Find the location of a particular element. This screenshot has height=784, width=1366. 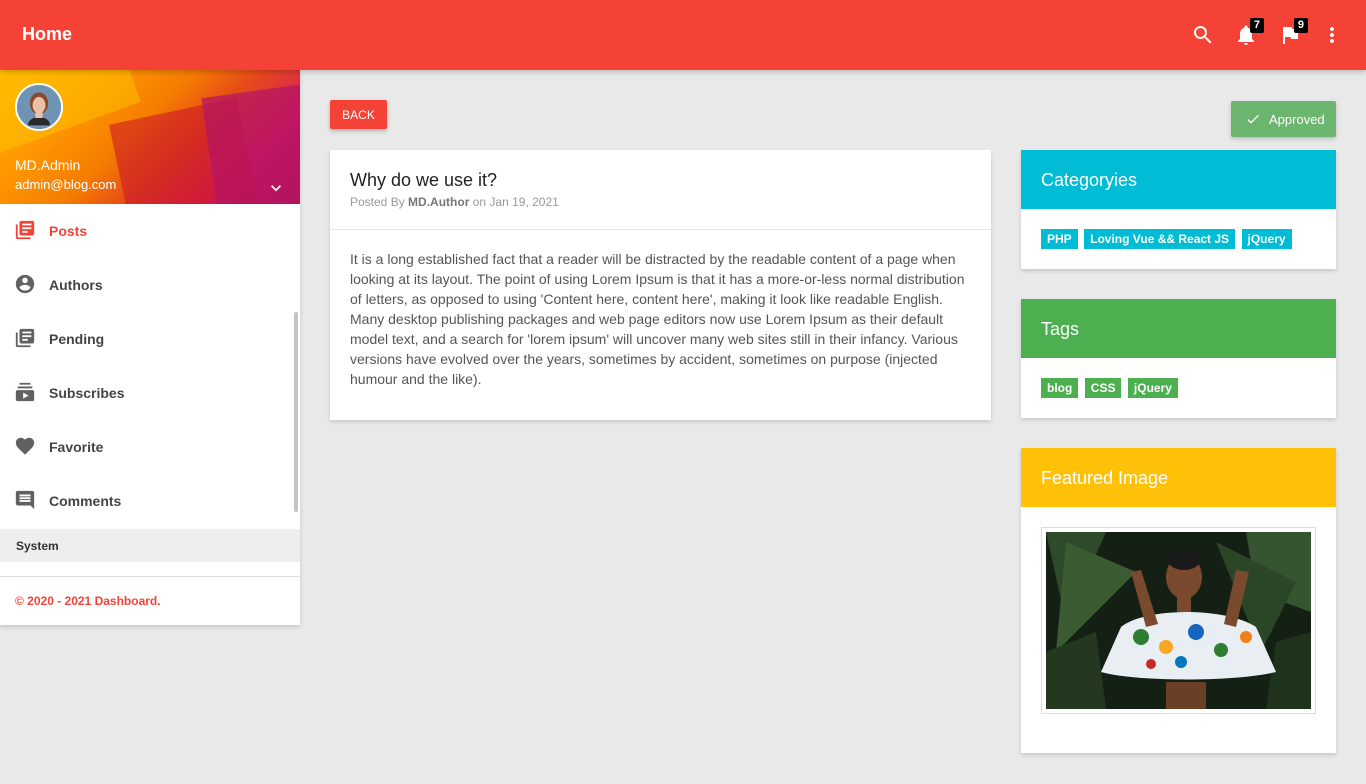

approved-button: Approved is located at coordinates (1283, 119).